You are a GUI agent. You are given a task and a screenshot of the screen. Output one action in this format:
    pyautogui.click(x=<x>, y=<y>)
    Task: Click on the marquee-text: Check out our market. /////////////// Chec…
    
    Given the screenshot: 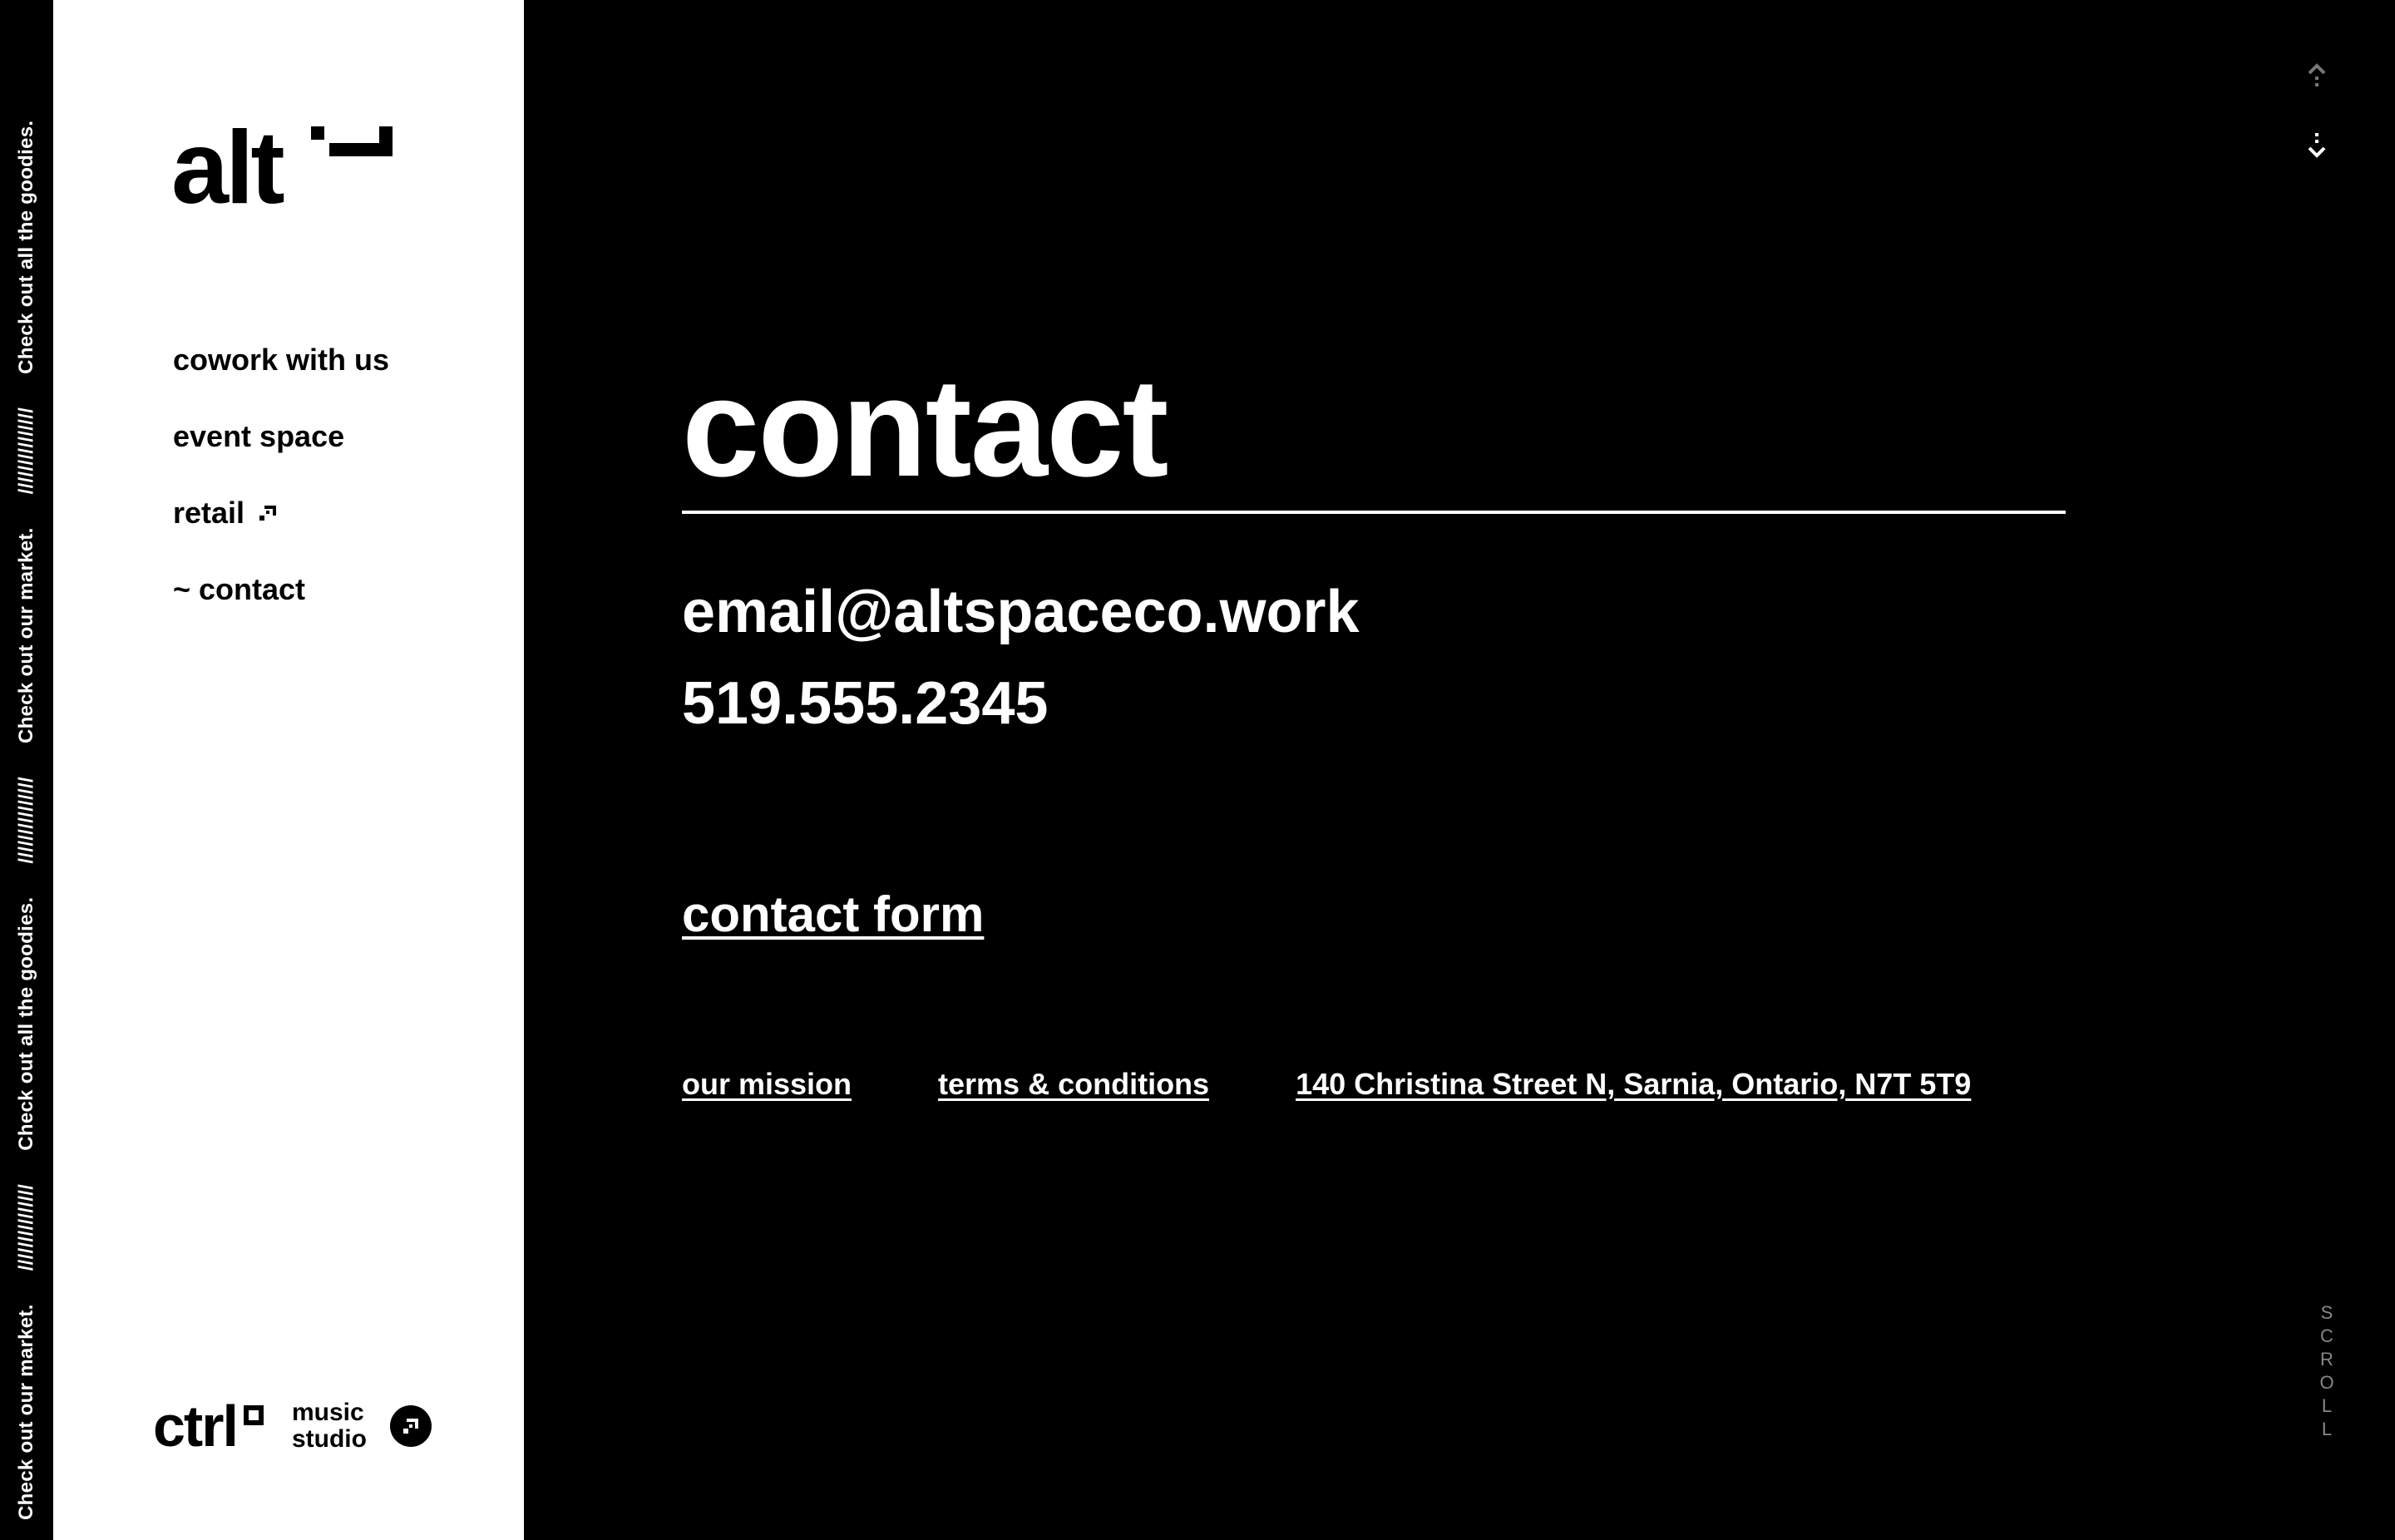 What is the action you would take?
    pyautogui.click(x=26, y=803)
    